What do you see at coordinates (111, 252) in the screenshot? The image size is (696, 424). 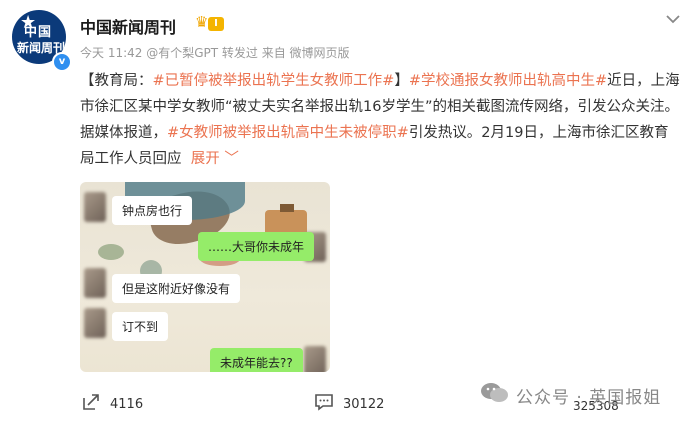 I see `decoration-shape` at bounding box center [111, 252].